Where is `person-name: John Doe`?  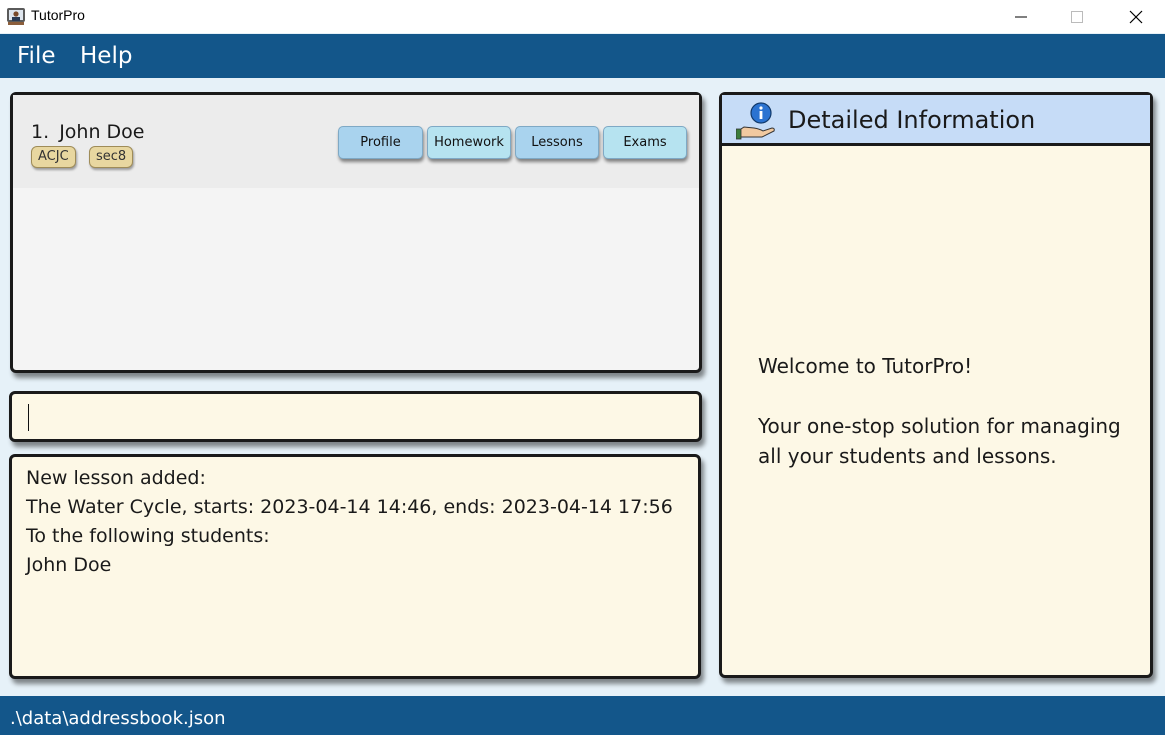 person-name: John Doe is located at coordinates (102, 132).